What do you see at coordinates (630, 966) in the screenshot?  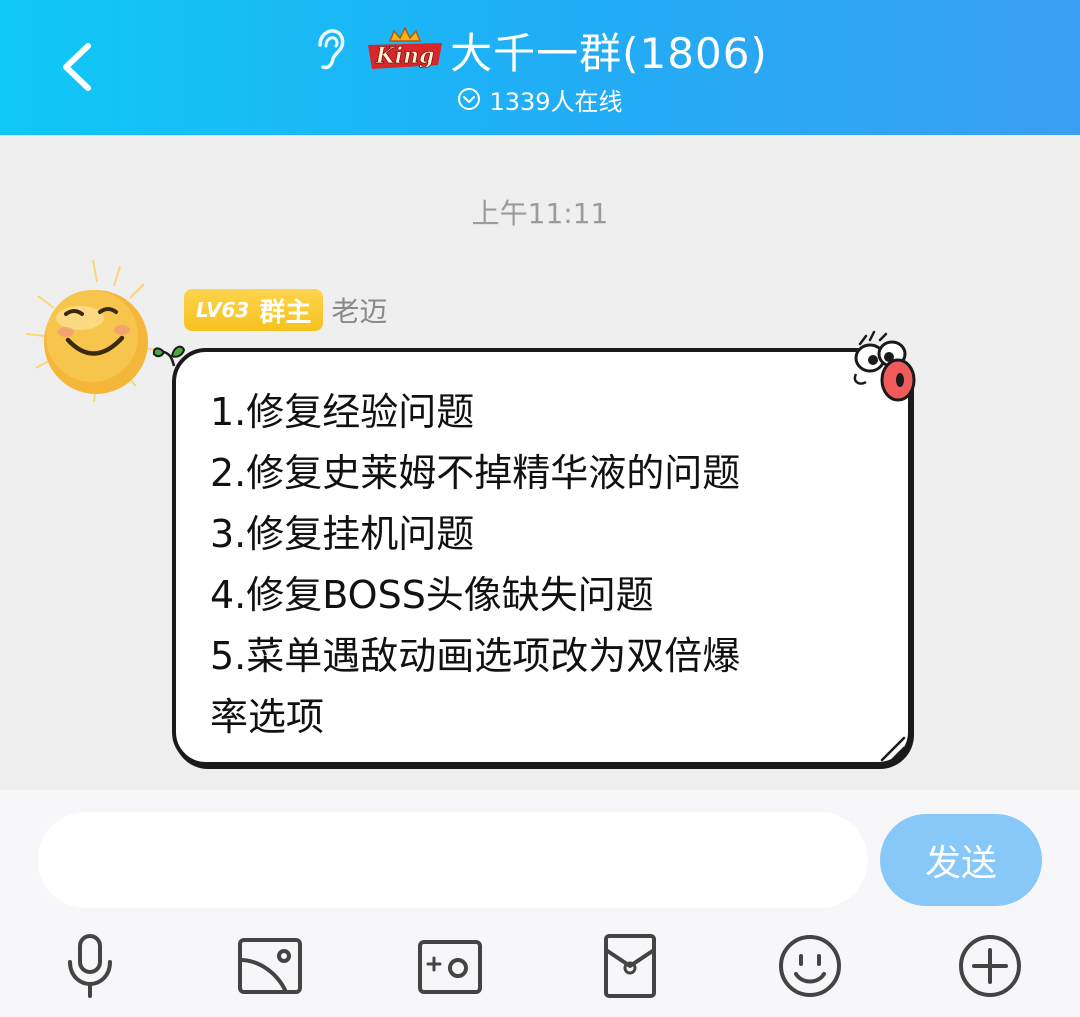 I see `red-packet-icon` at bounding box center [630, 966].